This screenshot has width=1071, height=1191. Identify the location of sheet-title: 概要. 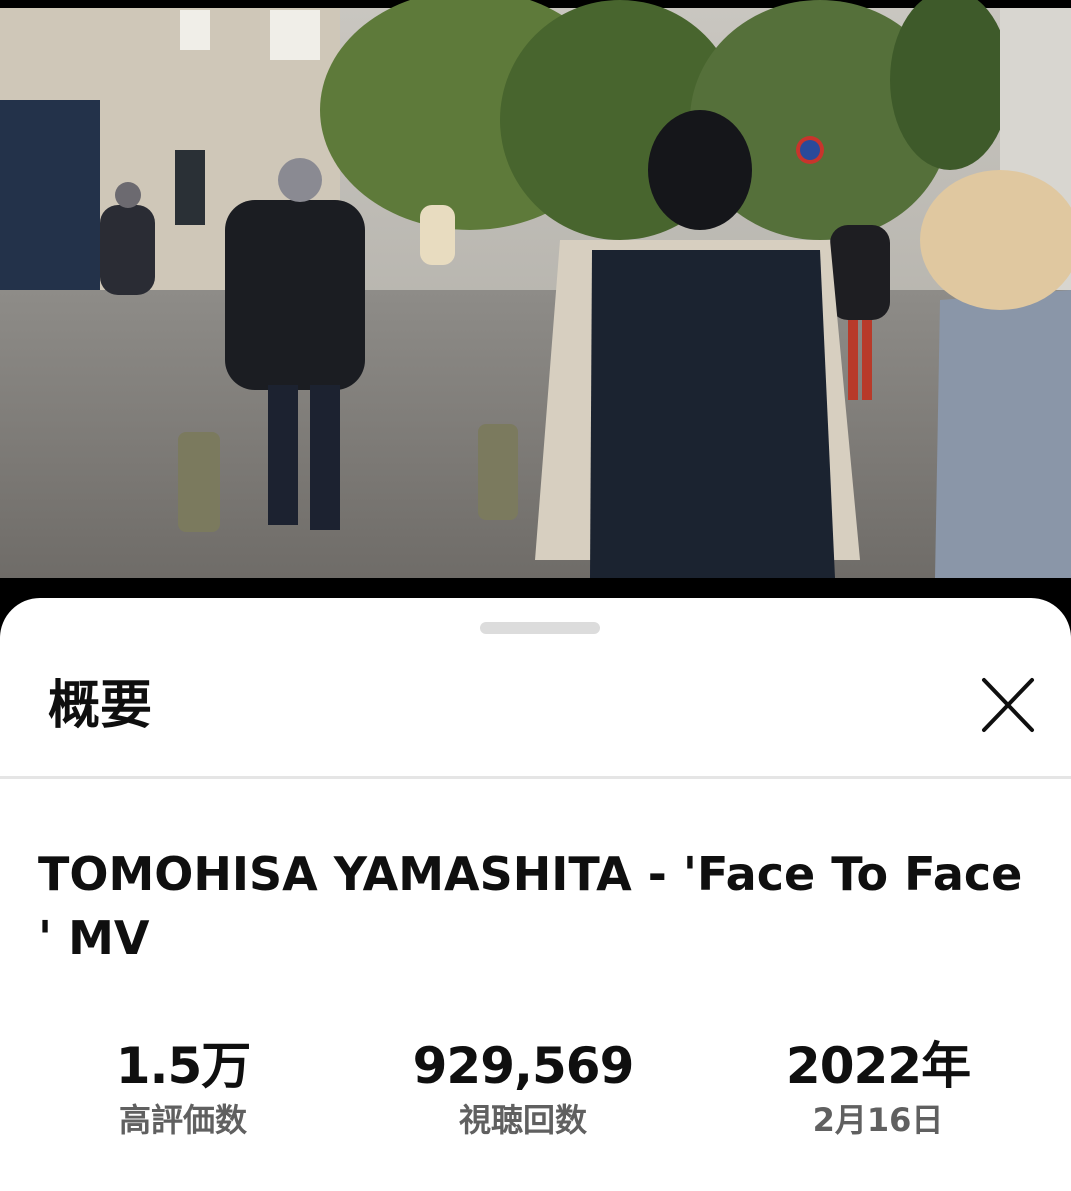
(100, 706).